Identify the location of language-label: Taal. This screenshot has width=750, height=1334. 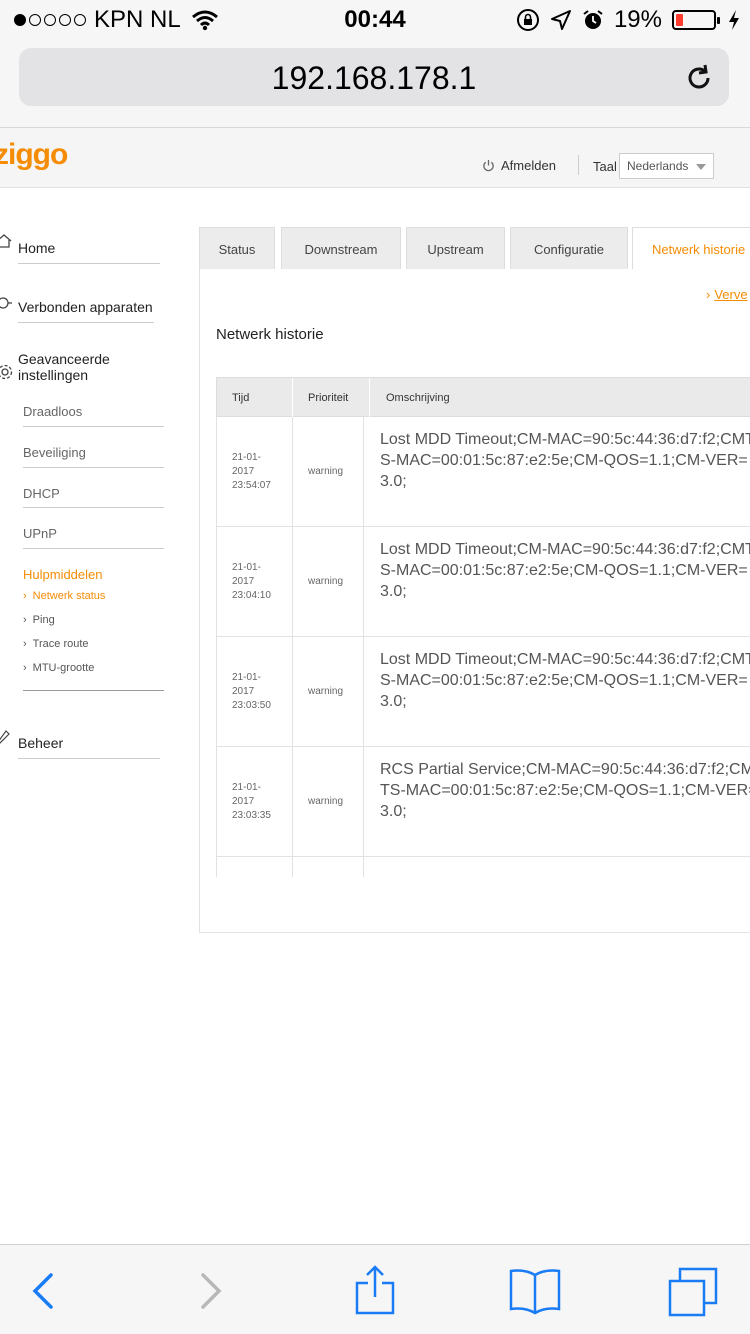
(605, 166).